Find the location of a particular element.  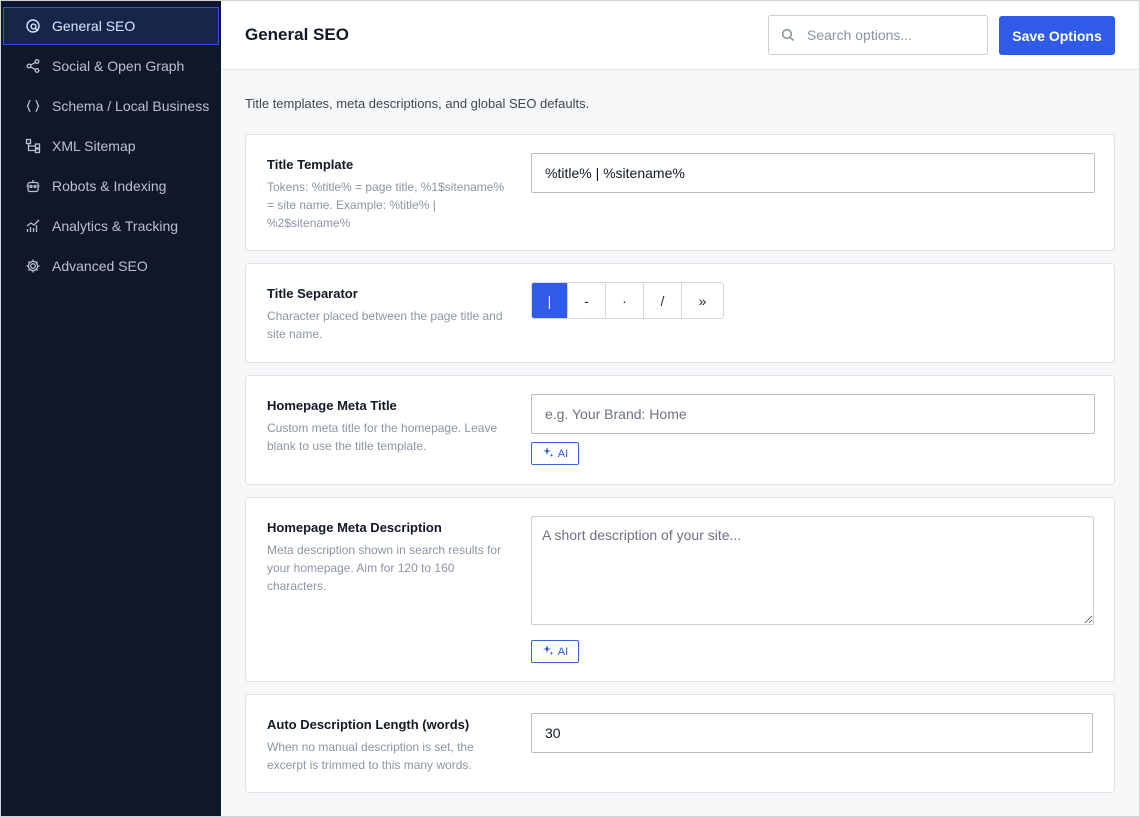

top-bar: General SEO Save Options is located at coordinates (680, 35).